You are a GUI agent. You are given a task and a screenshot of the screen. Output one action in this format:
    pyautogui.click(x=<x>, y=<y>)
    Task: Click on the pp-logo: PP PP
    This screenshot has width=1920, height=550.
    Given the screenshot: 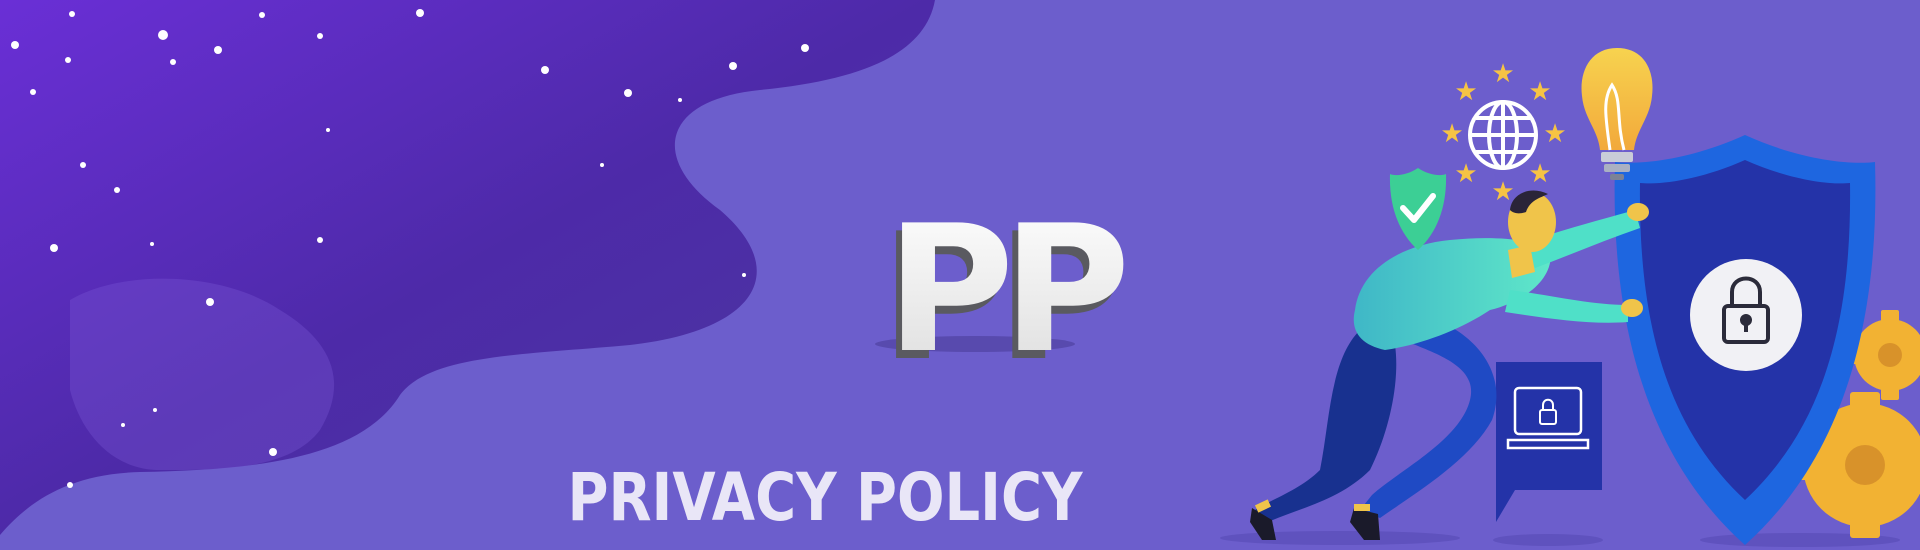 What is the action you would take?
    pyautogui.click(x=1005, y=294)
    